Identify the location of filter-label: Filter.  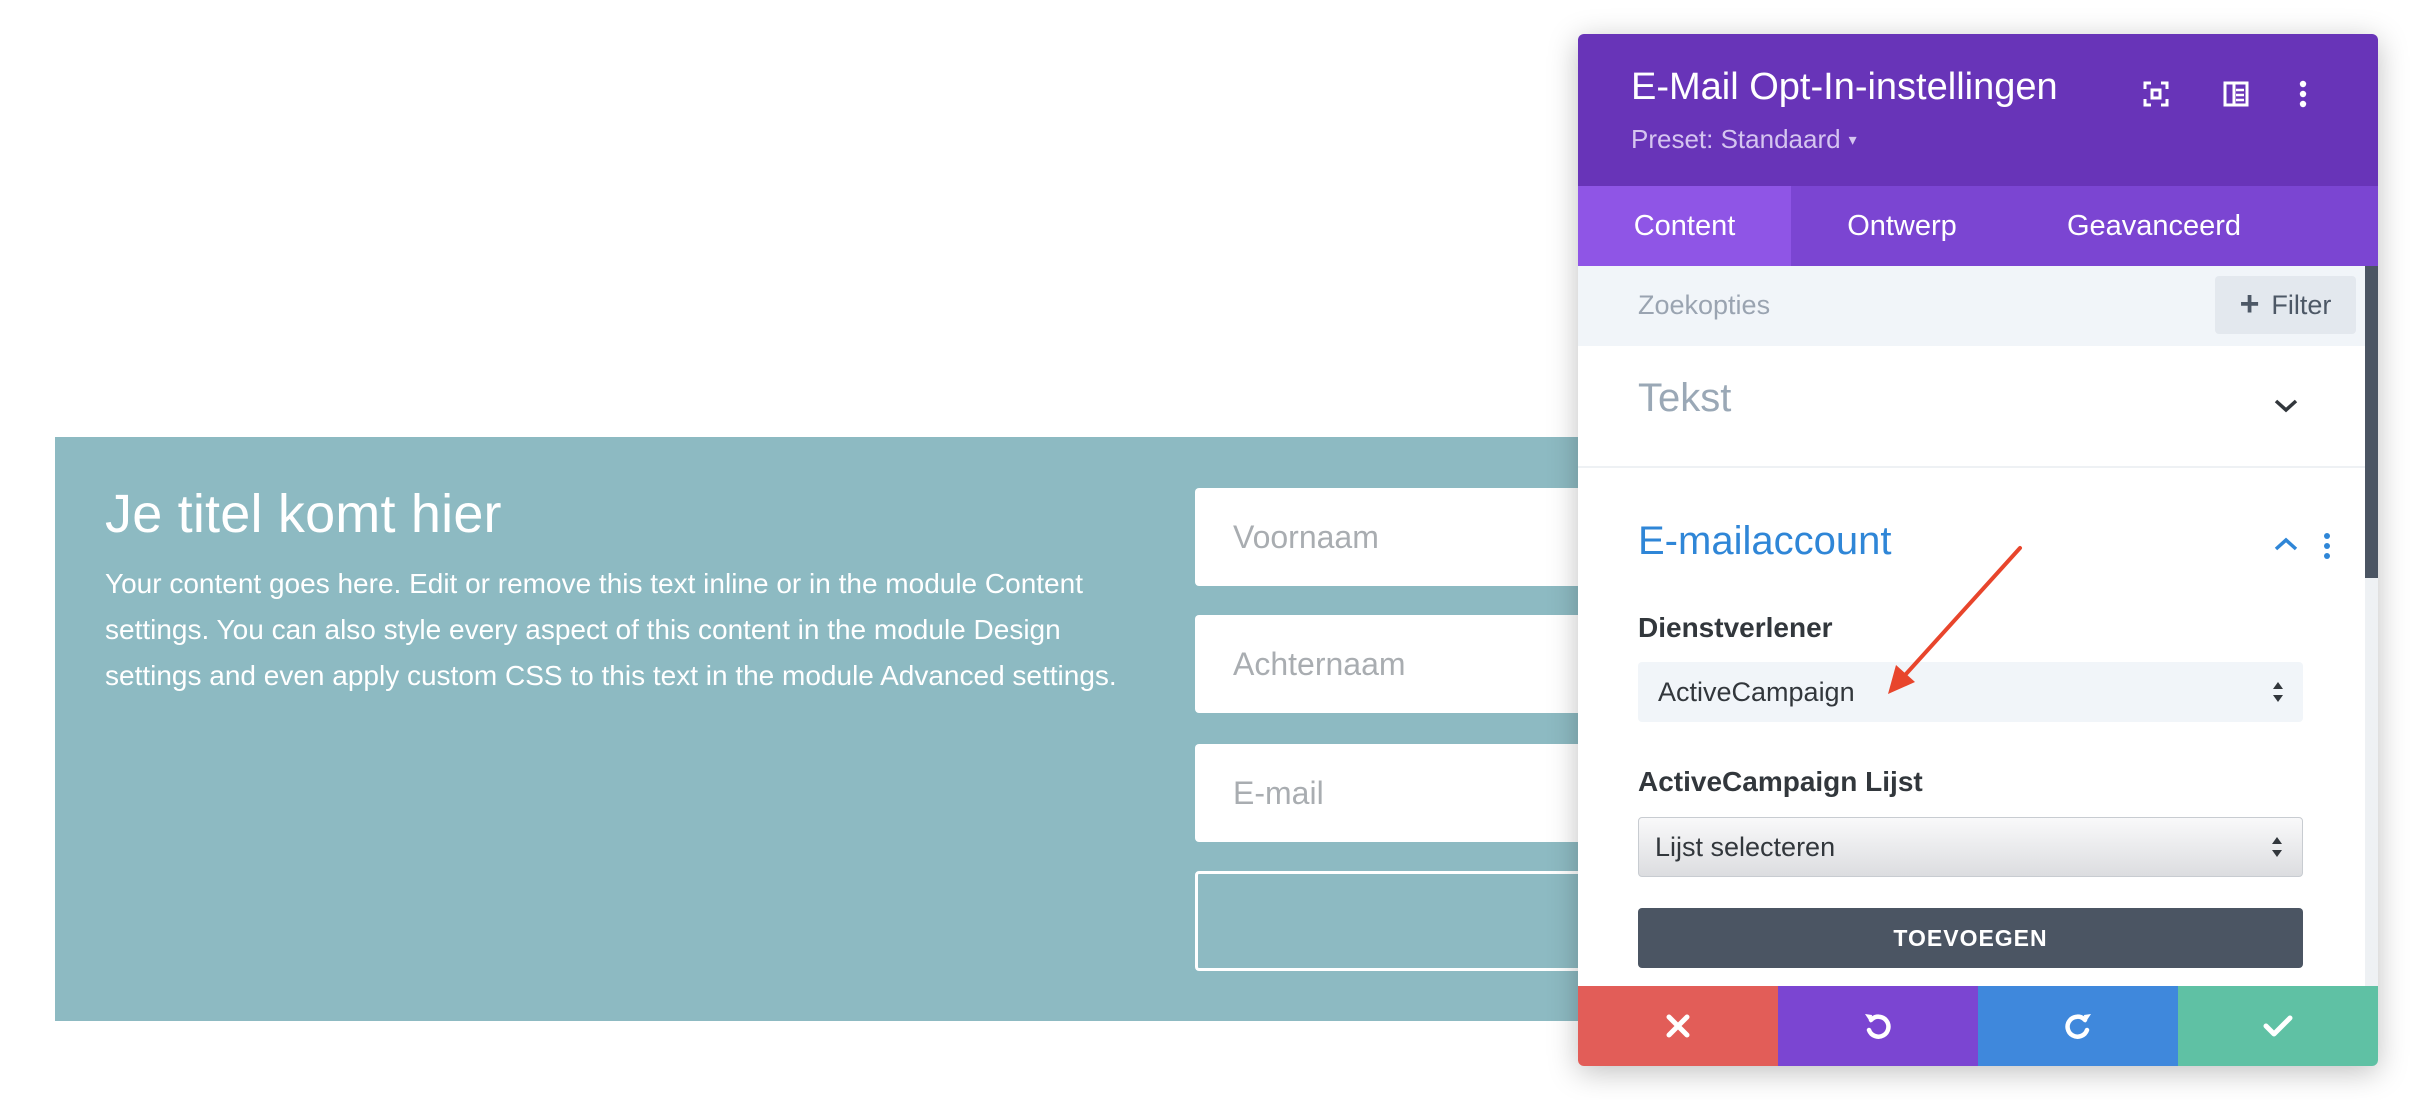
(2301, 304).